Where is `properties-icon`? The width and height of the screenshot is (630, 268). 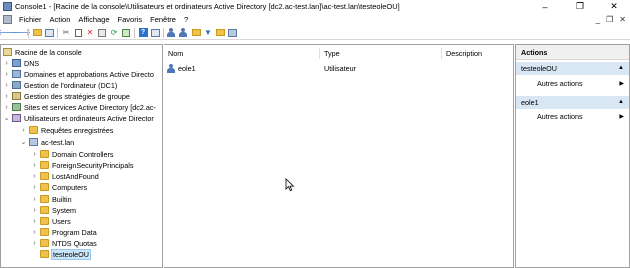
properties-icon is located at coordinates (102, 33).